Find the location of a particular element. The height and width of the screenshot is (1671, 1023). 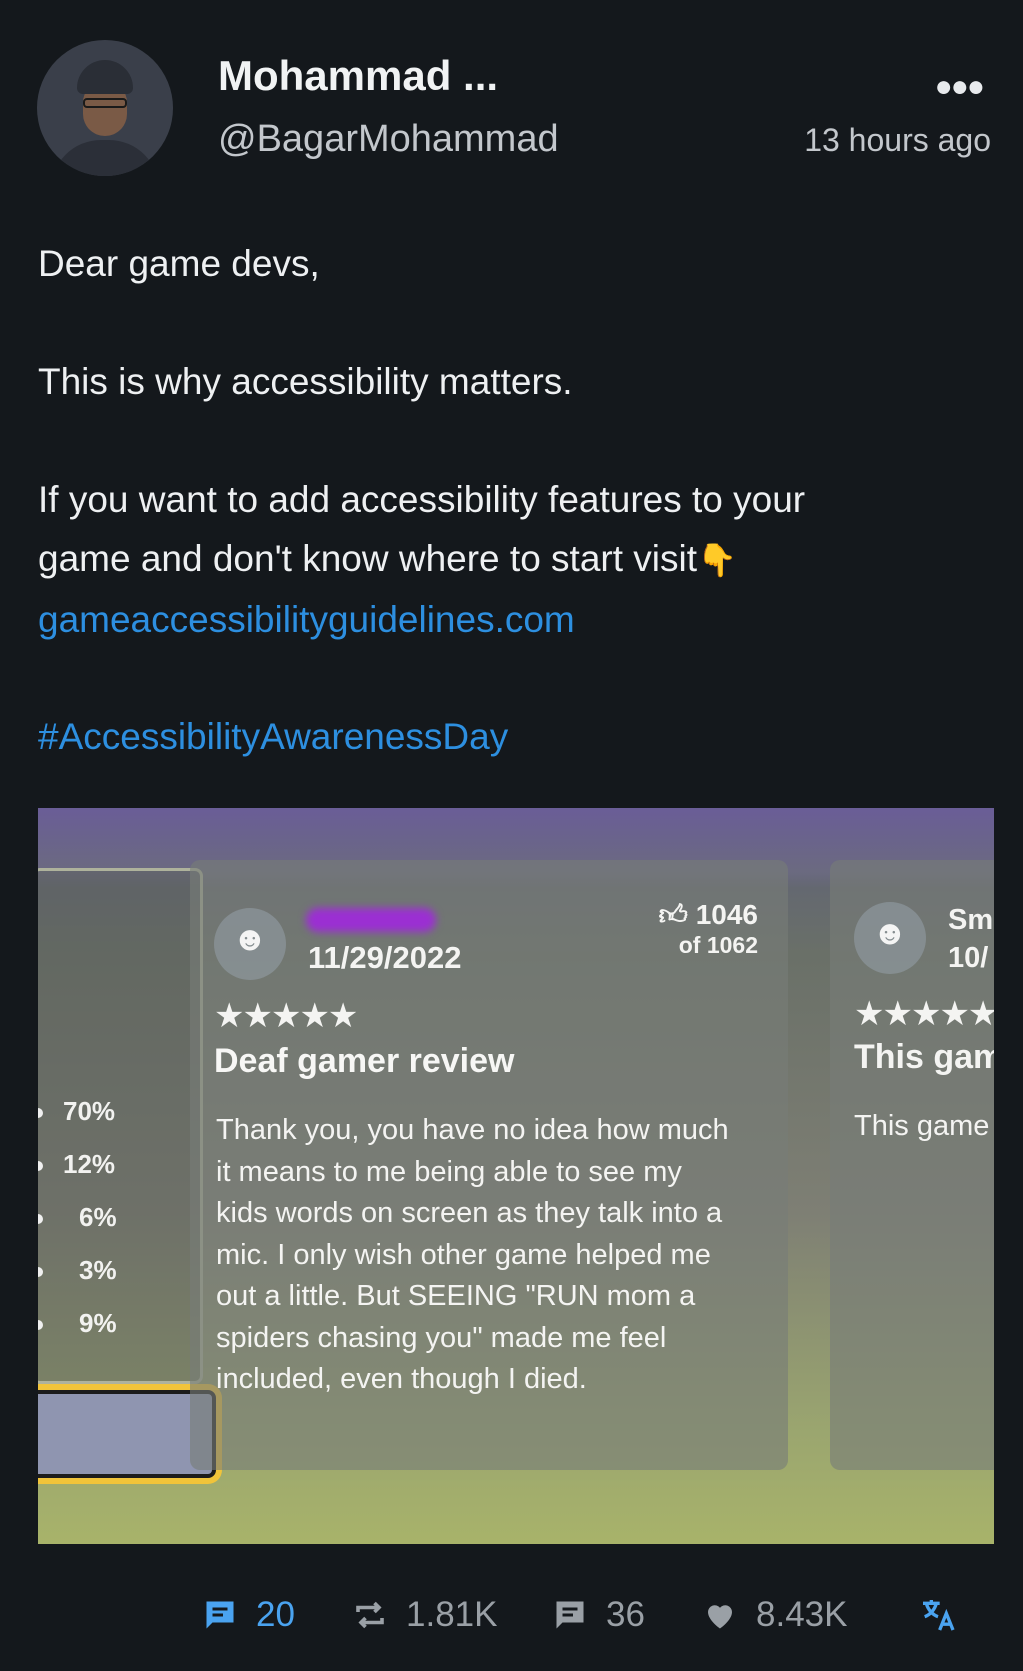

review-date: 11/29/2022 is located at coordinates (385, 957).